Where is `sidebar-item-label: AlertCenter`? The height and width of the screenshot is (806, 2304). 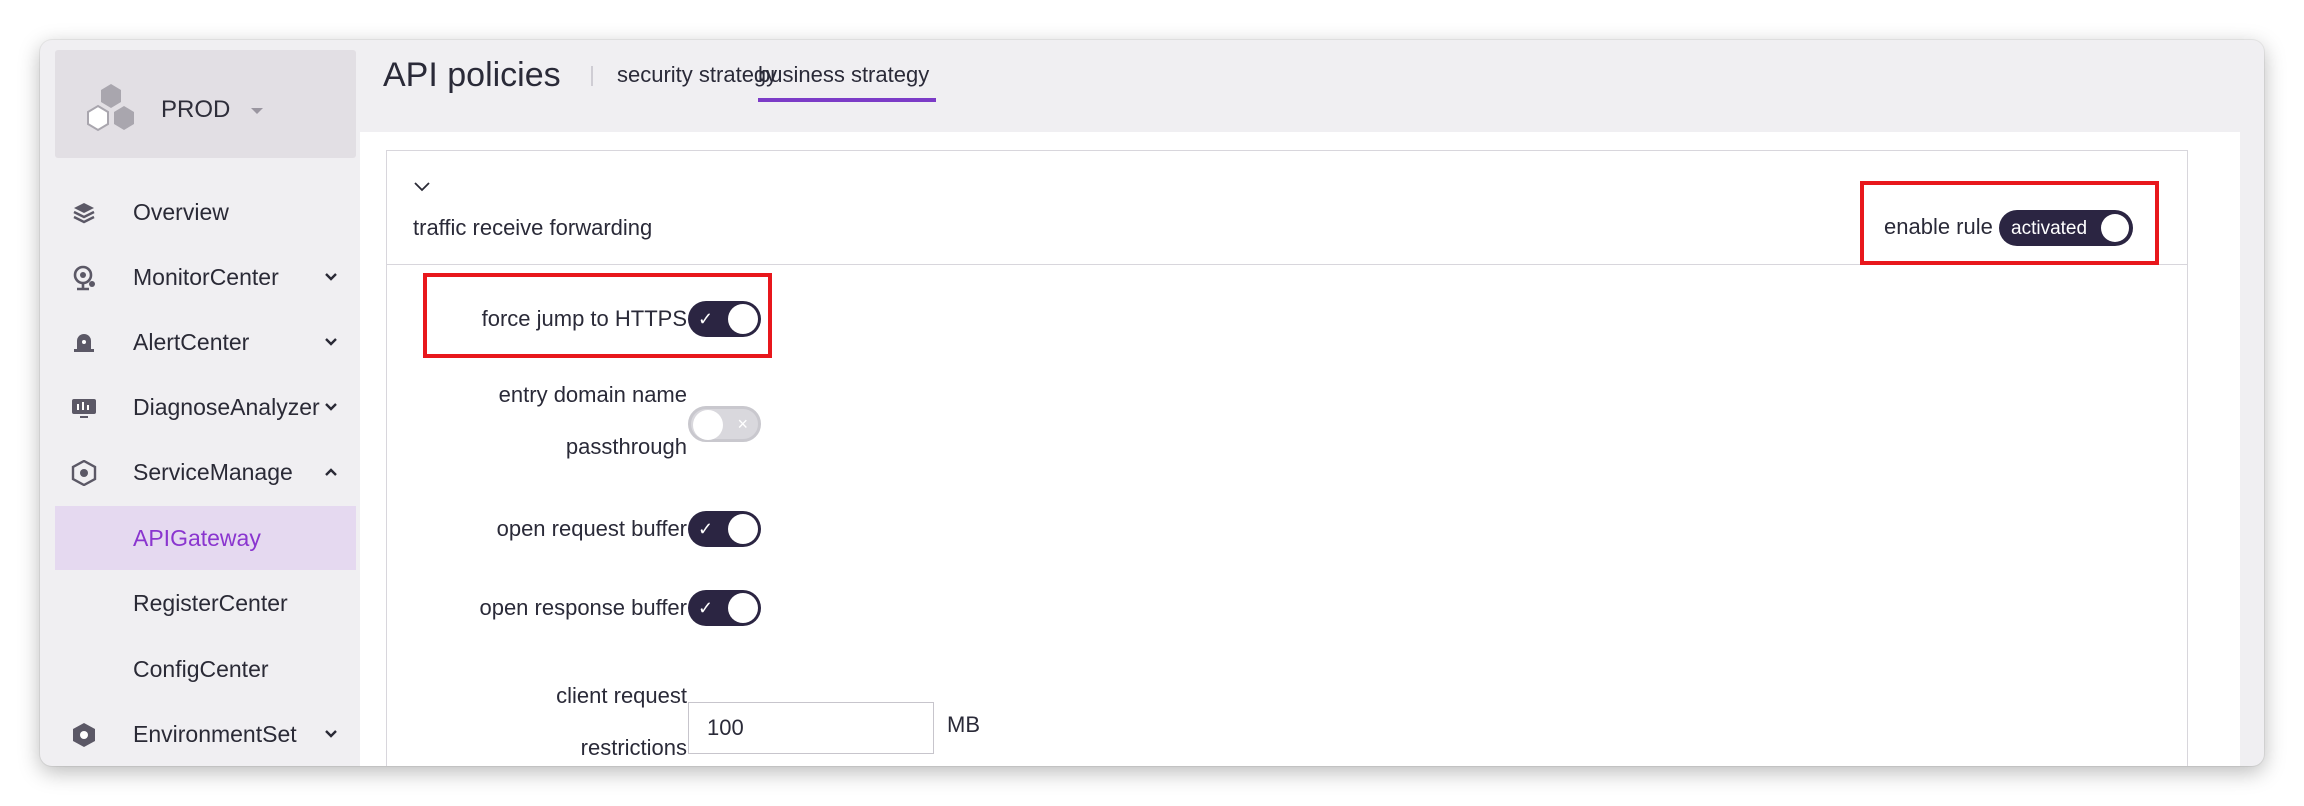 sidebar-item-label: AlertCenter is located at coordinates (191, 341).